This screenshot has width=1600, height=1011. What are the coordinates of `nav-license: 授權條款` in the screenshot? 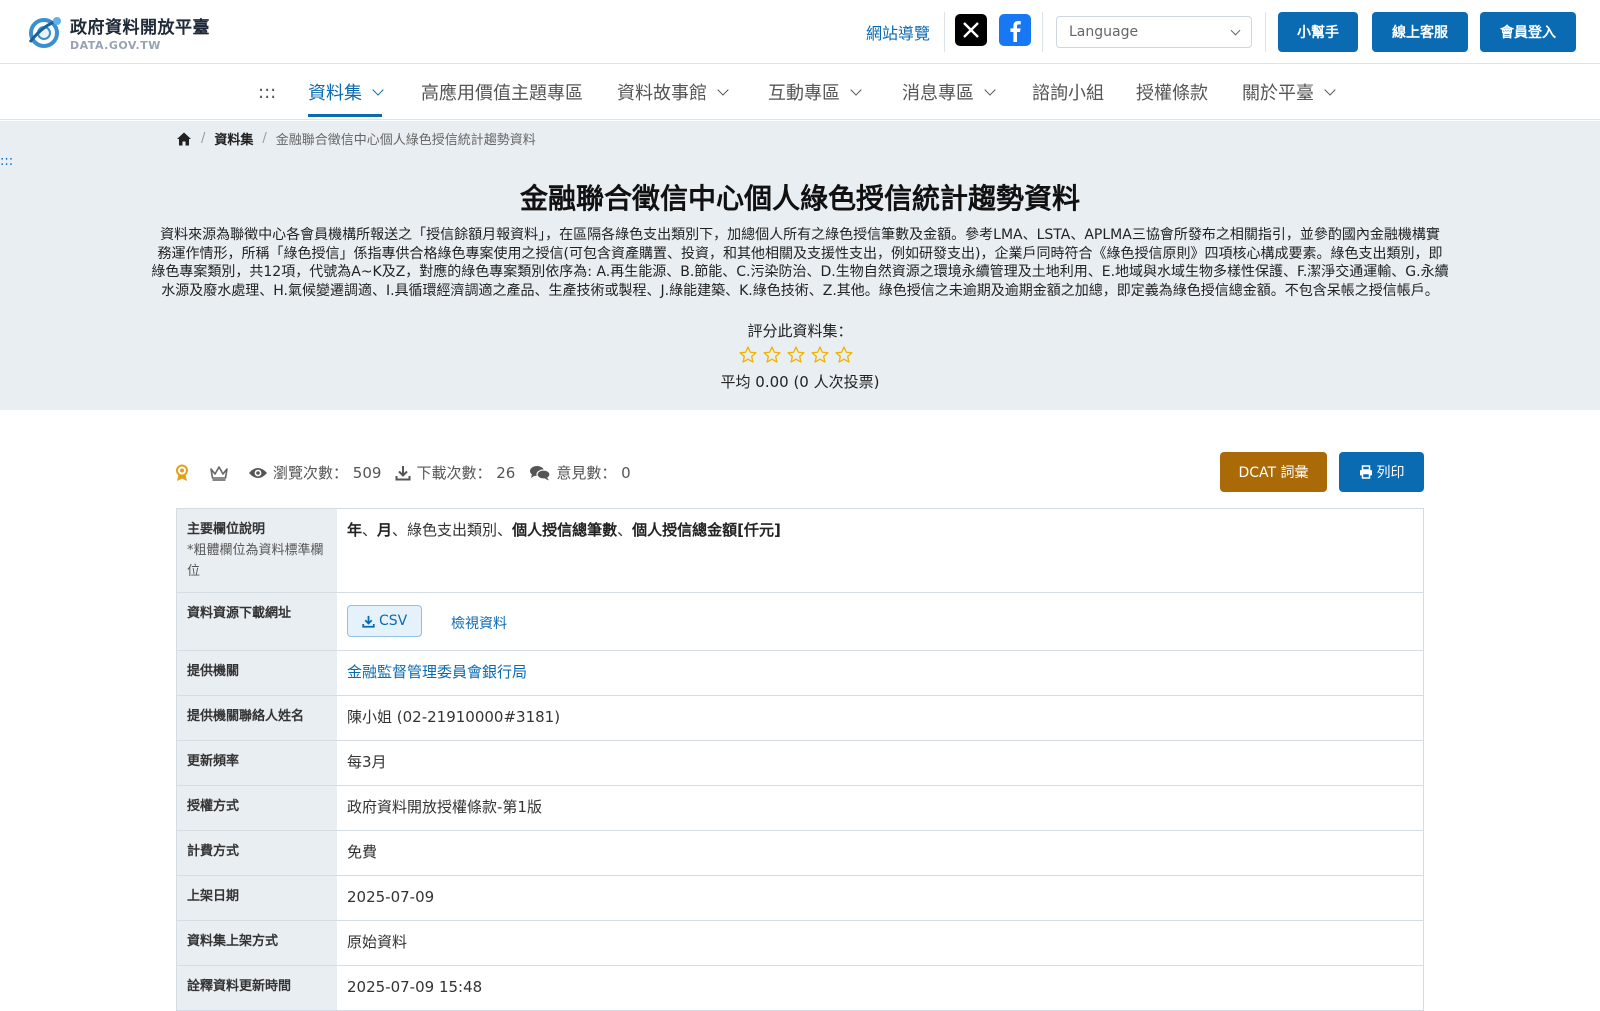 It's located at (1172, 92).